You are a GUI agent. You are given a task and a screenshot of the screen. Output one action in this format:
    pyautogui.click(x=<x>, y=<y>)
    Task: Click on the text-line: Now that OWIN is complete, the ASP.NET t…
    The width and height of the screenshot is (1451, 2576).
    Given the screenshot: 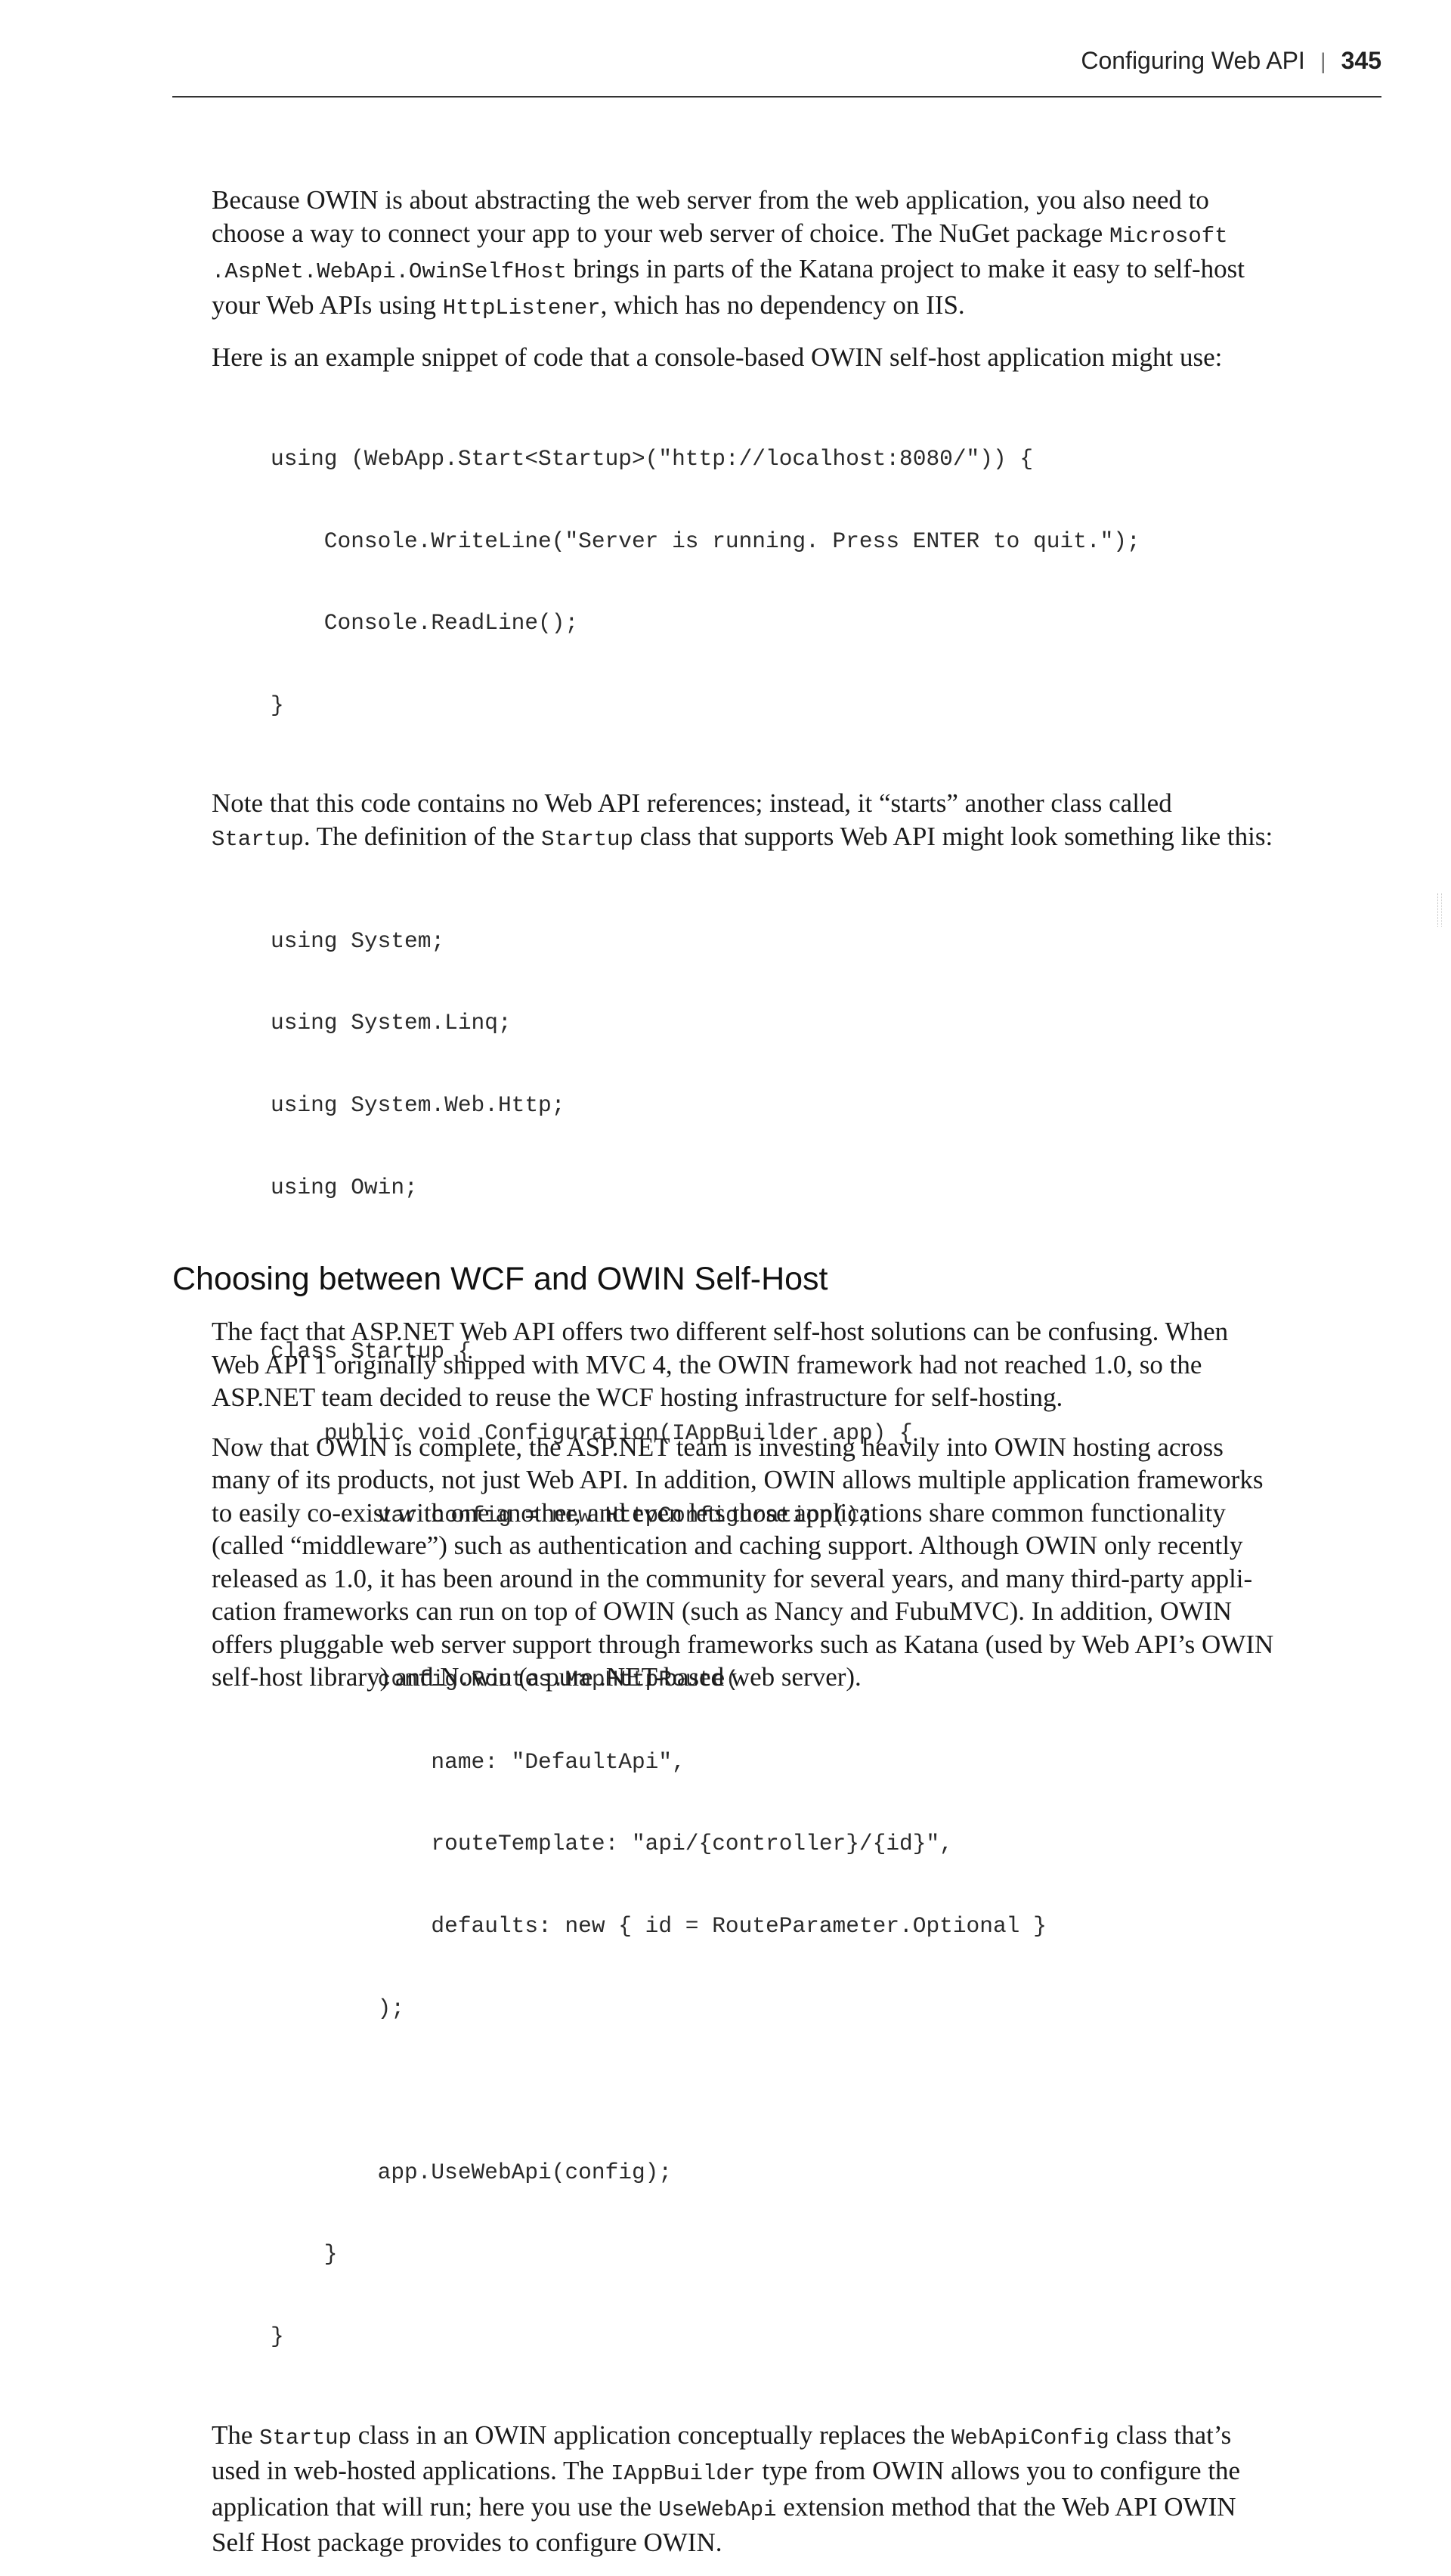 What is the action you would take?
    pyautogui.click(x=718, y=1447)
    